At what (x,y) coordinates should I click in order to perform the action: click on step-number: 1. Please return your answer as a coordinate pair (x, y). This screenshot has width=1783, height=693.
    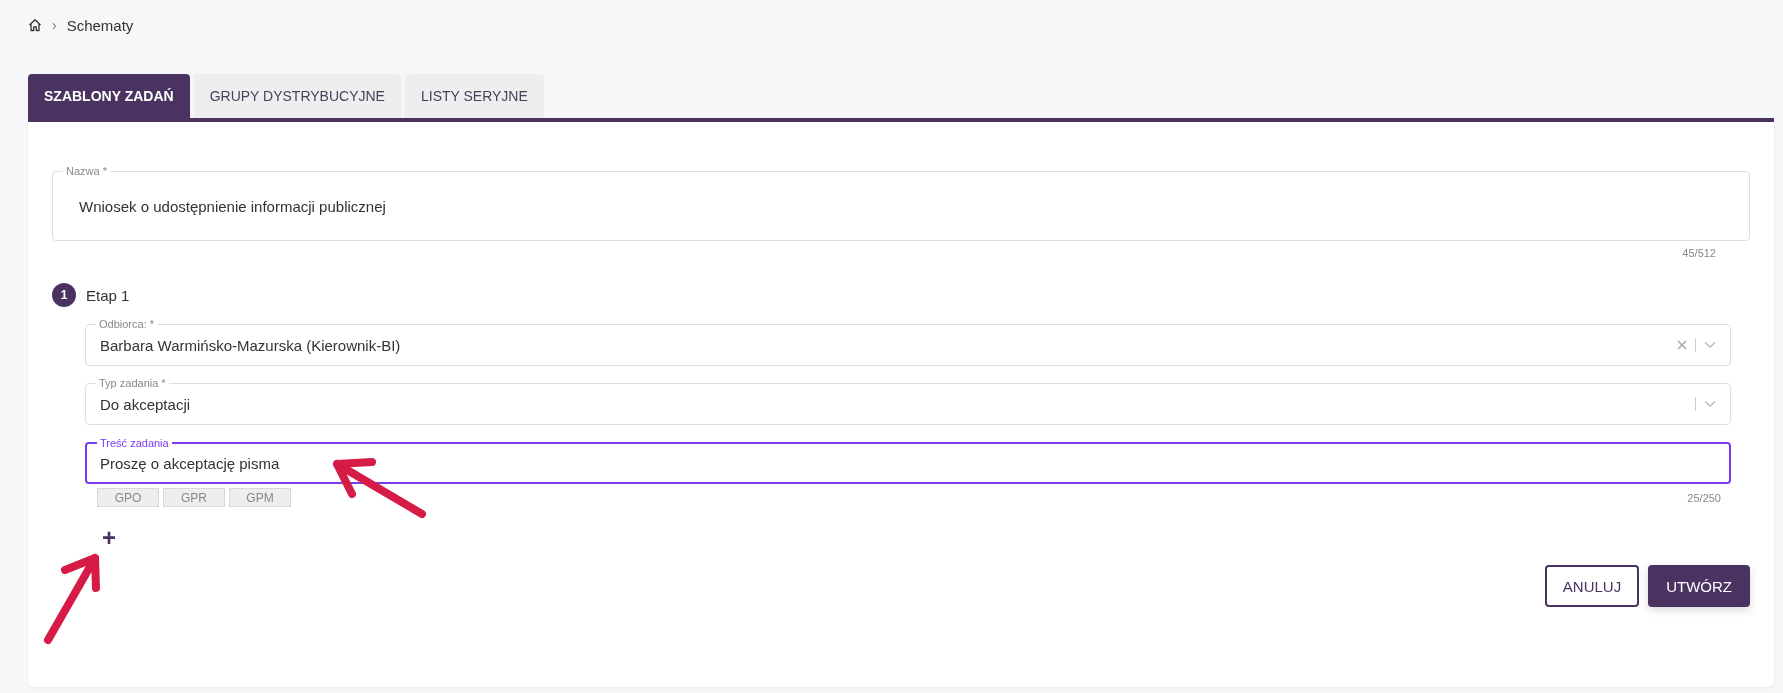
    Looking at the image, I should click on (64, 295).